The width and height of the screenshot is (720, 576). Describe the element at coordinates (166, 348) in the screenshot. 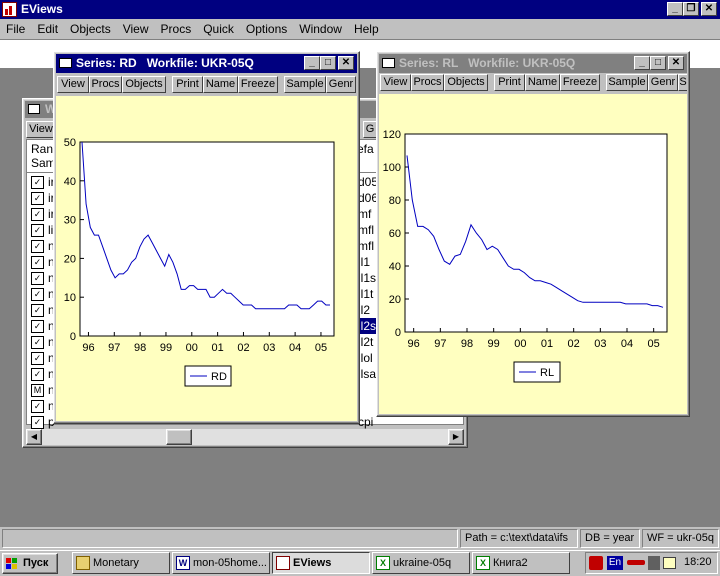

I see `x-tick-label: 99` at that location.